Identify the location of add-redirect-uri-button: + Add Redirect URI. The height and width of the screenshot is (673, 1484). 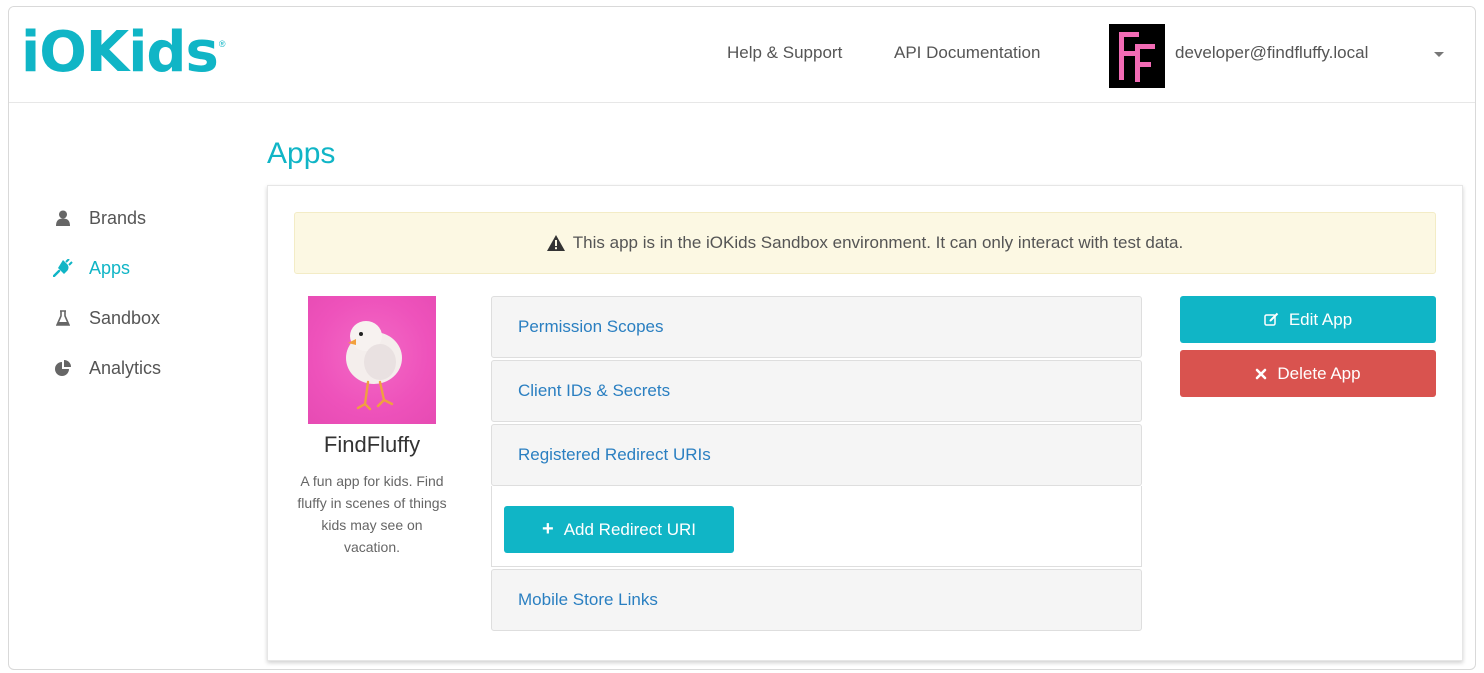
(619, 529).